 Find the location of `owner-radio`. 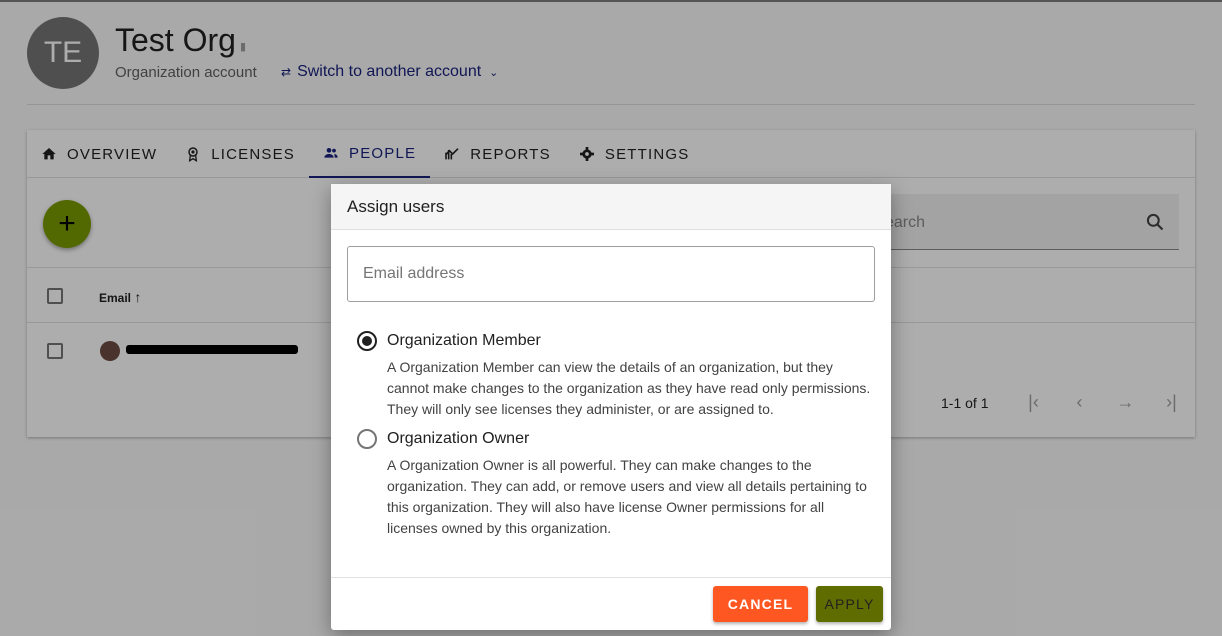

owner-radio is located at coordinates (367, 439).